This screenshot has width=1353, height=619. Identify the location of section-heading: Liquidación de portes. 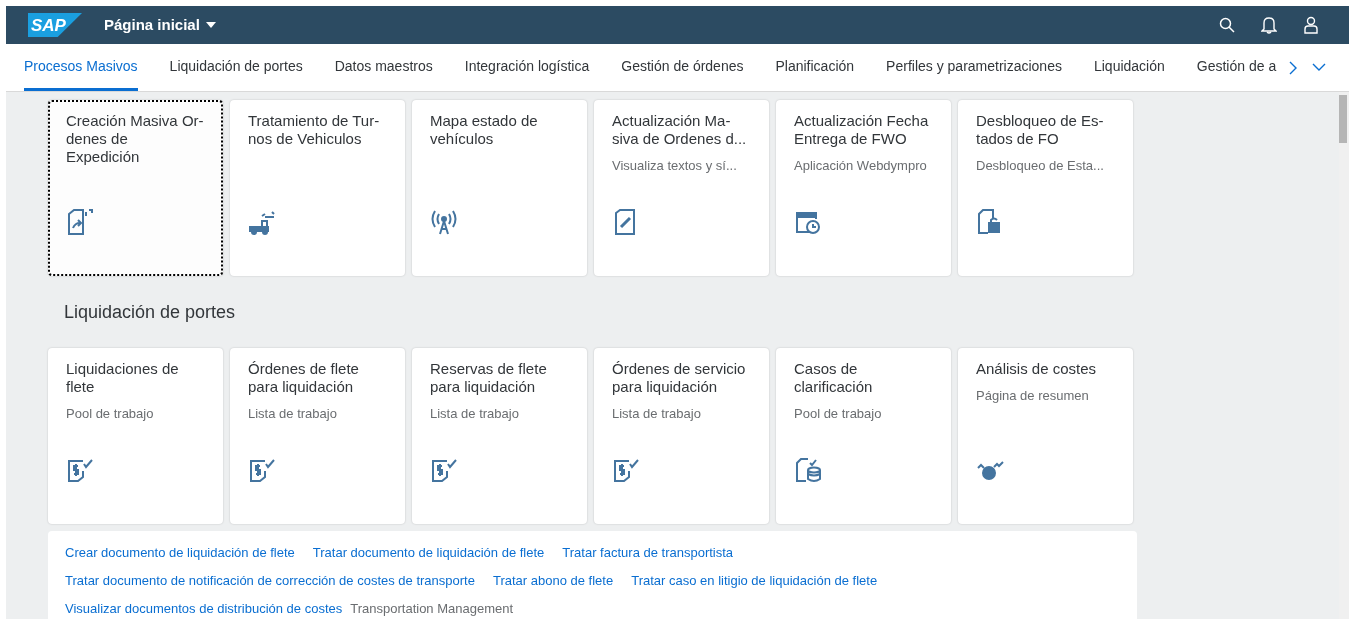
(150, 312).